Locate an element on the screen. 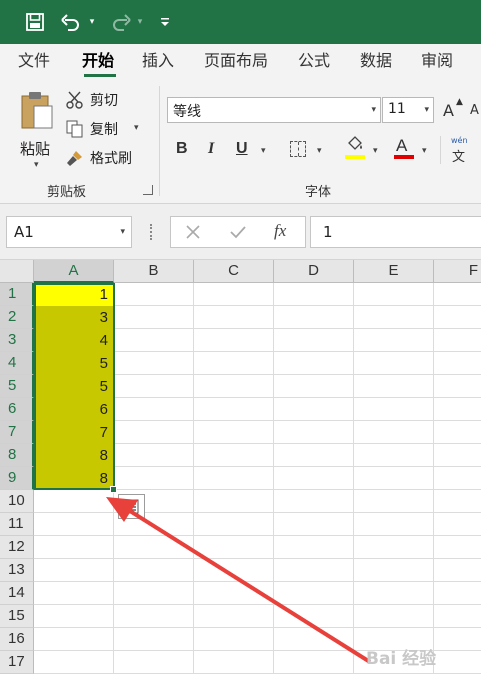  row-header-17: 17 is located at coordinates (17, 662).